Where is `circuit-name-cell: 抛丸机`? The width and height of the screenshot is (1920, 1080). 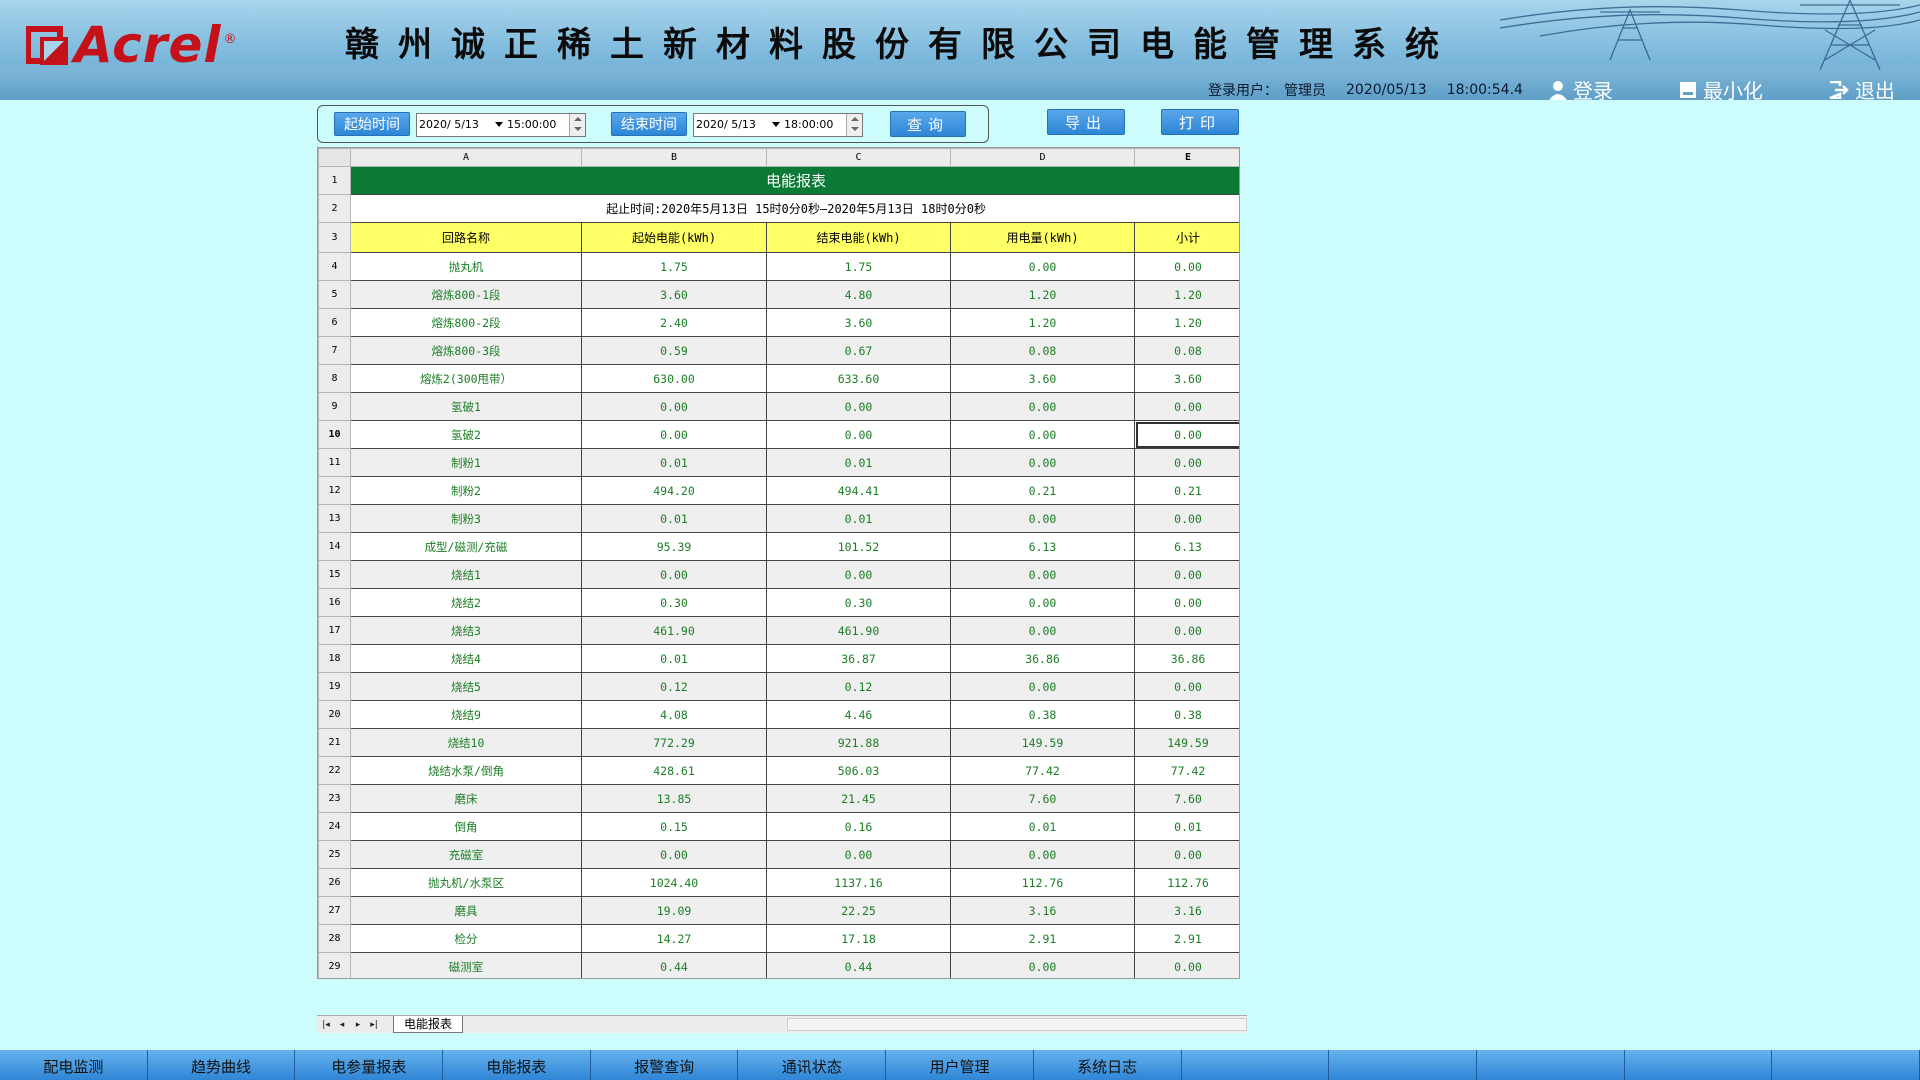 circuit-name-cell: 抛丸机 is located at coordinates (466, 266).